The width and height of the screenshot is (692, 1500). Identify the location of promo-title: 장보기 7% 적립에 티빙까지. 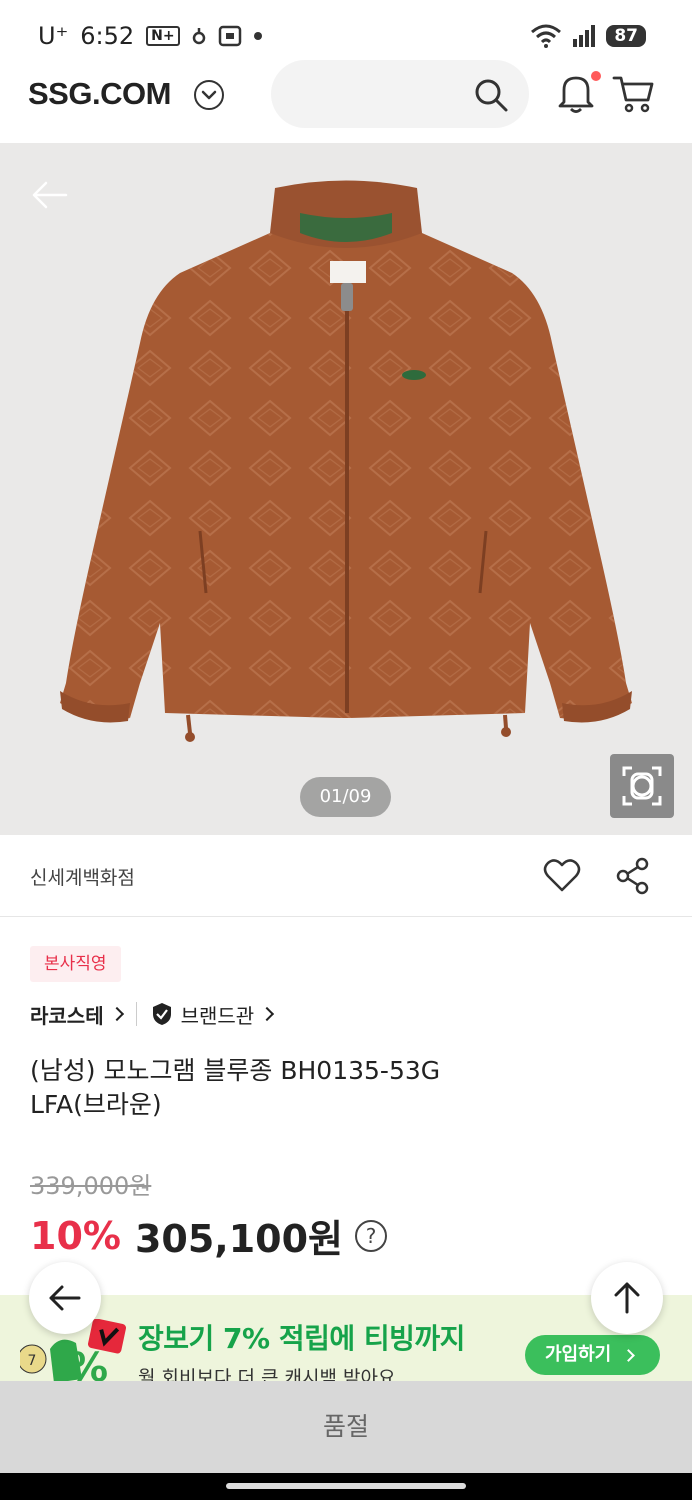
(301, 1338).